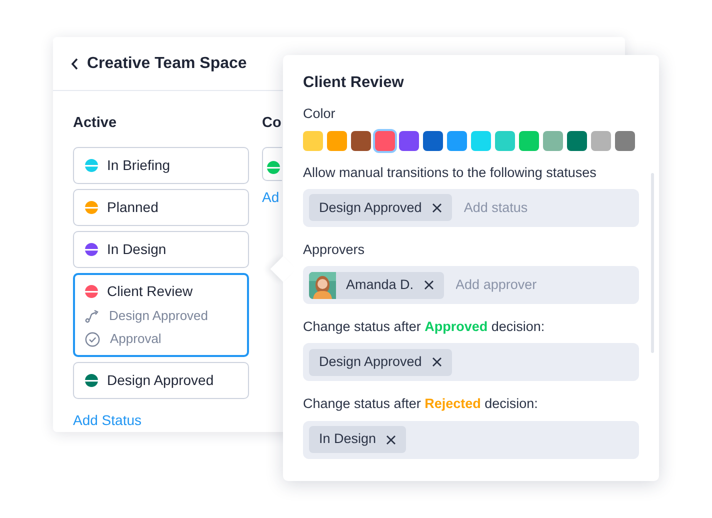 Image resolution: width=712 pixels, height=518 pixels. I want to click on field-label: Change status after Approved decision:, so click(424, 327).